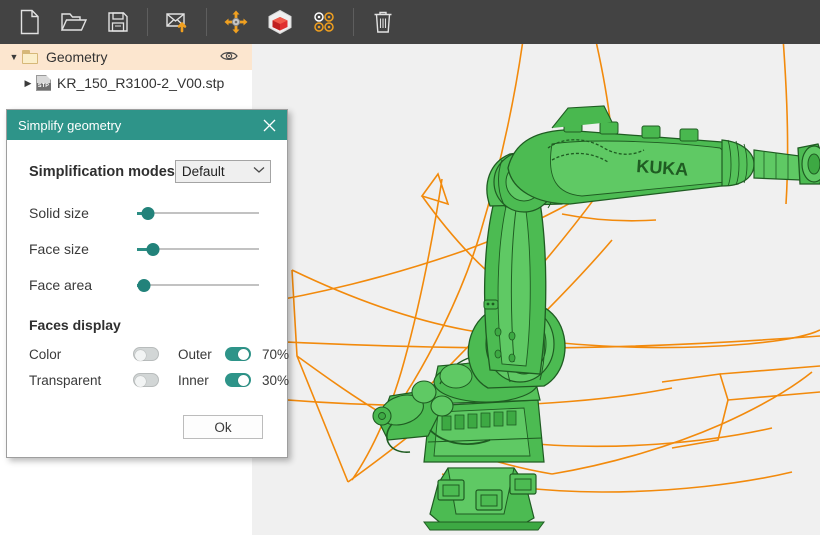 This screenshot has height=535, width=820. Describe the element at coordinates (198, 249) in the screenshot. I see `slider-face-size` at that location.